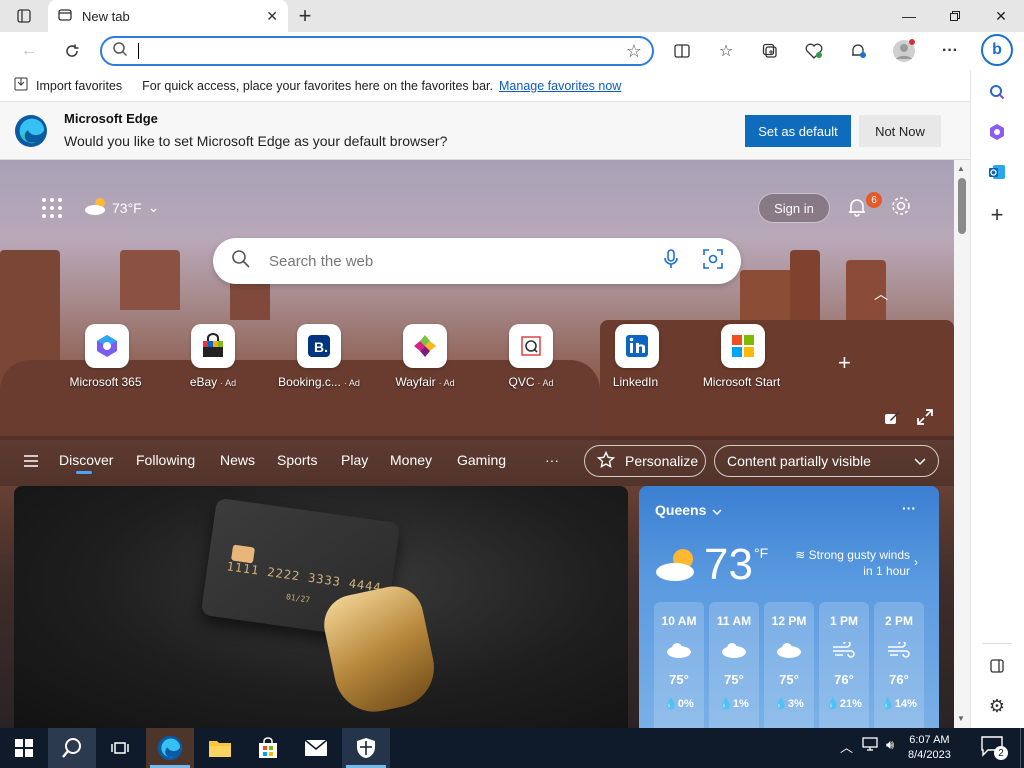  I want to click on profile-avatar, so click(904, 51).